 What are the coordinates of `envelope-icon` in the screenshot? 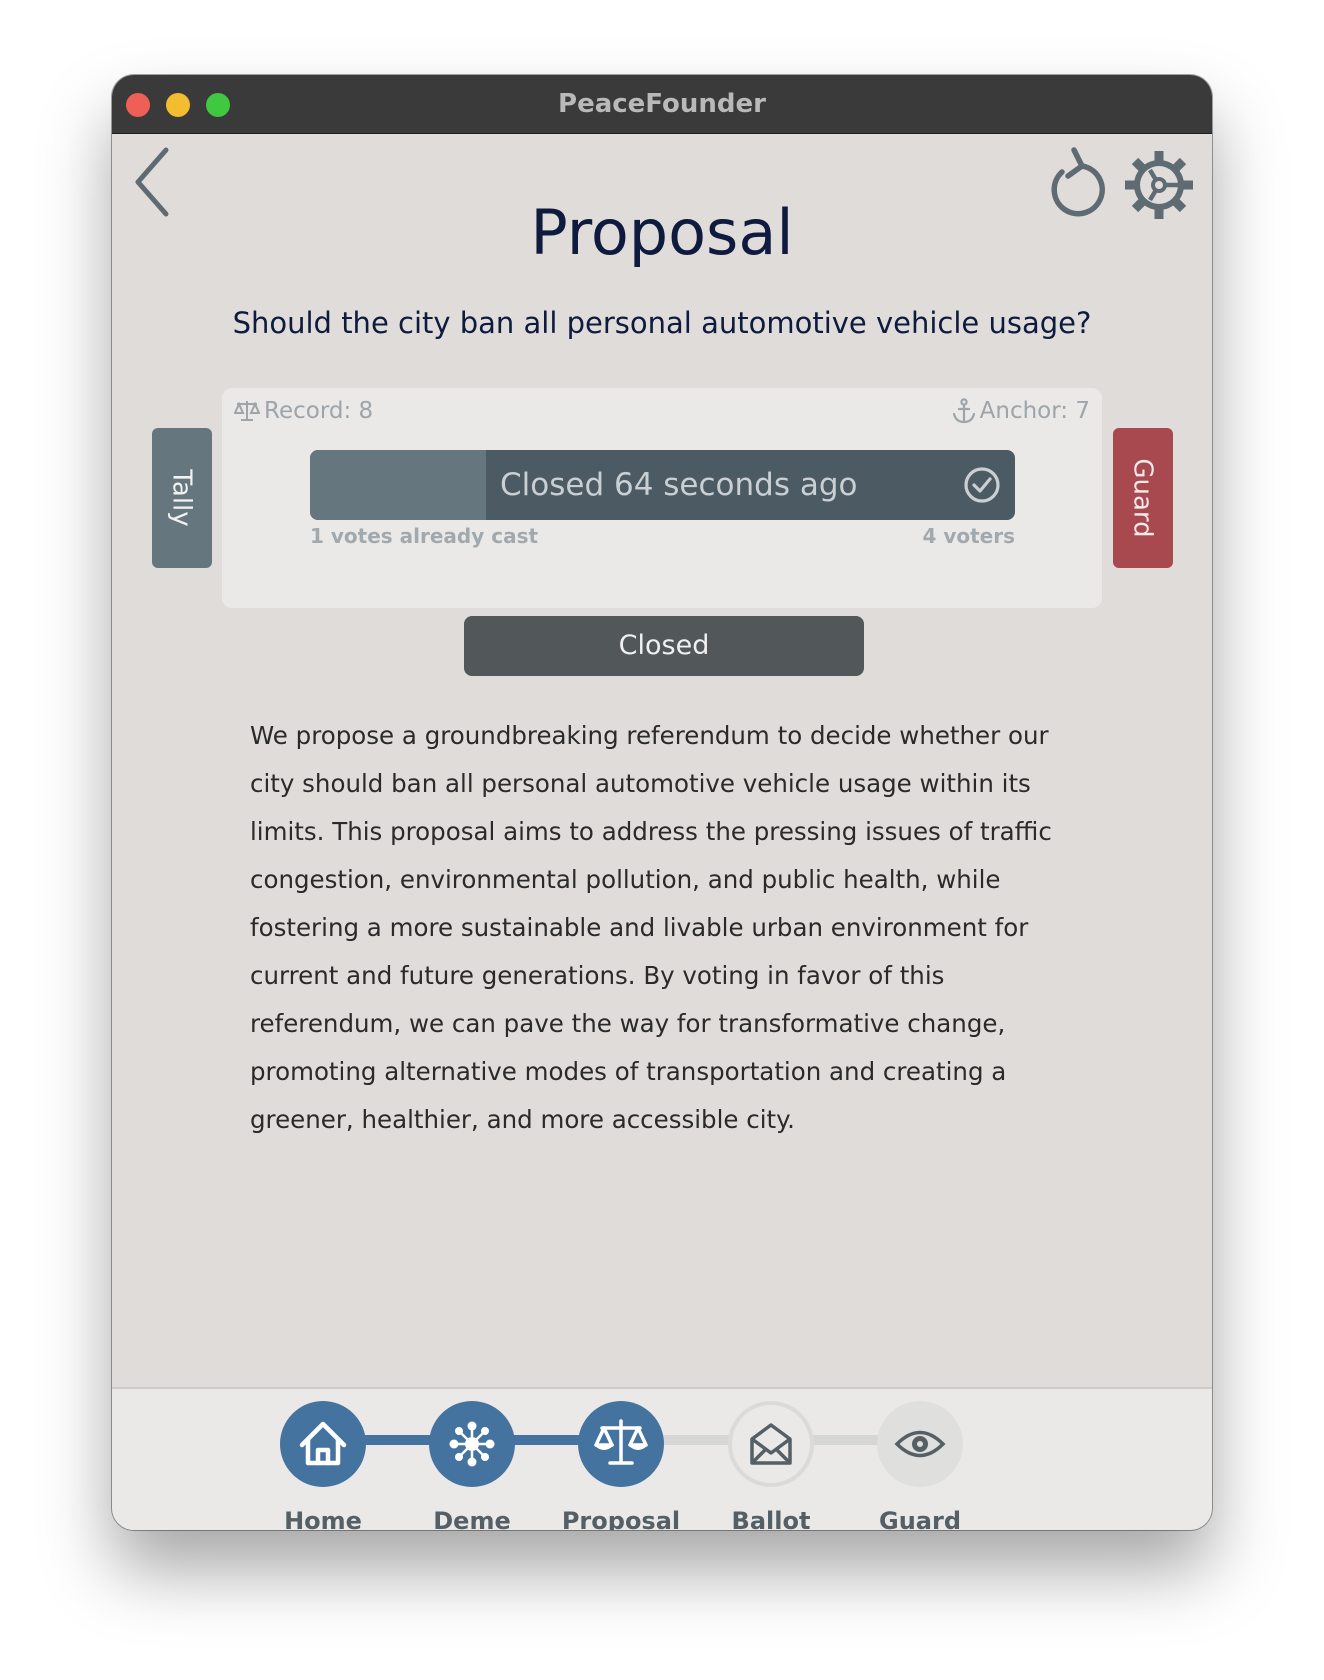 It's located at (771, 1444).